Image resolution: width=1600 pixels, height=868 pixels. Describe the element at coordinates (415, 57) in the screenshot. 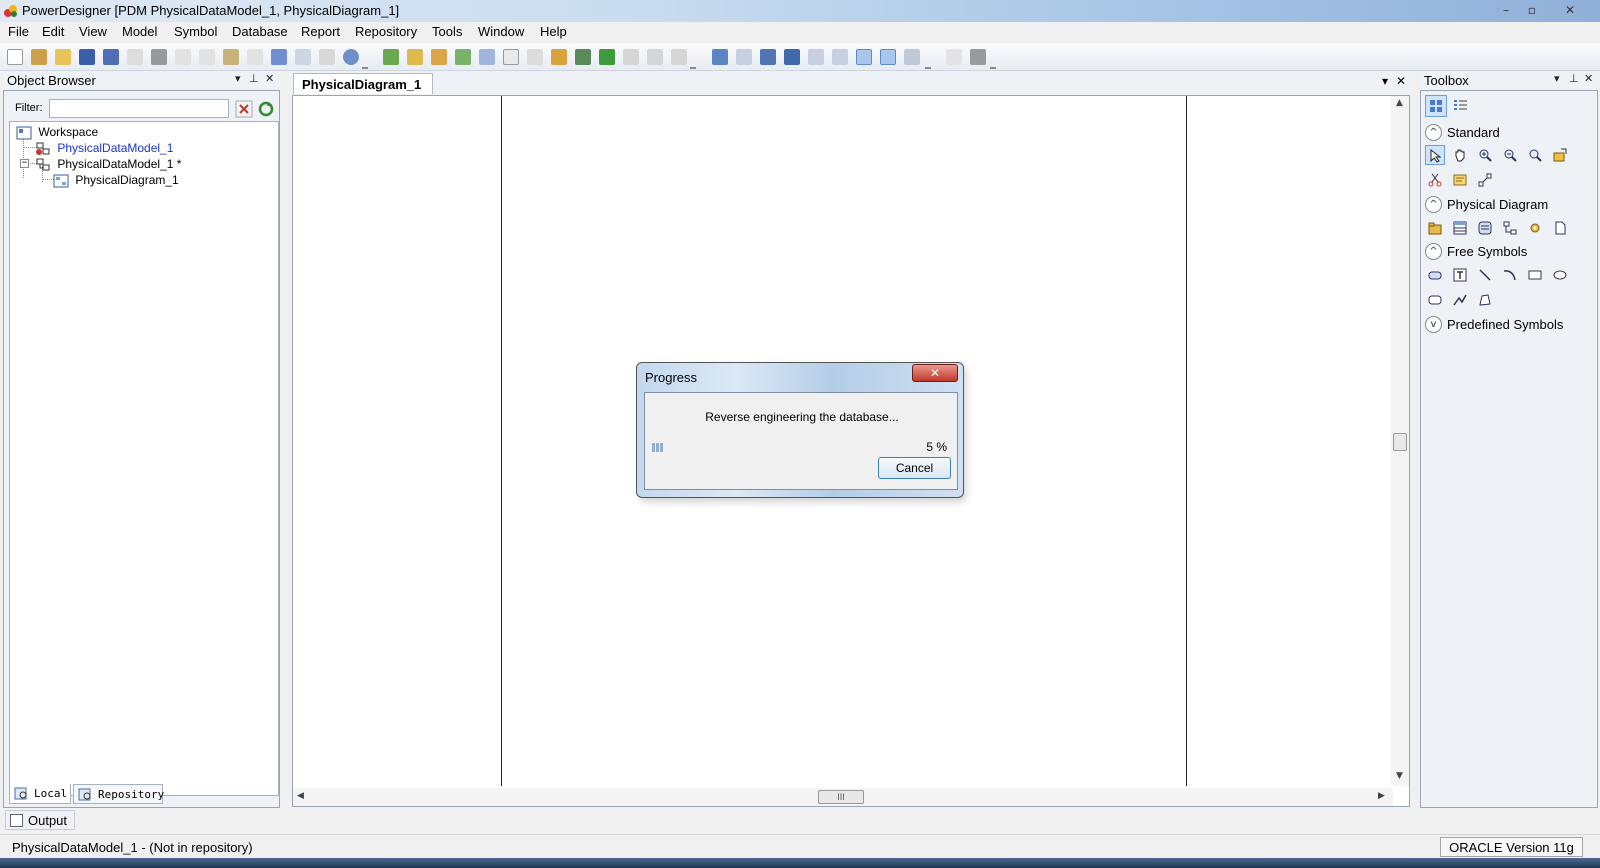

I see `open-diagram-icon` at that location.